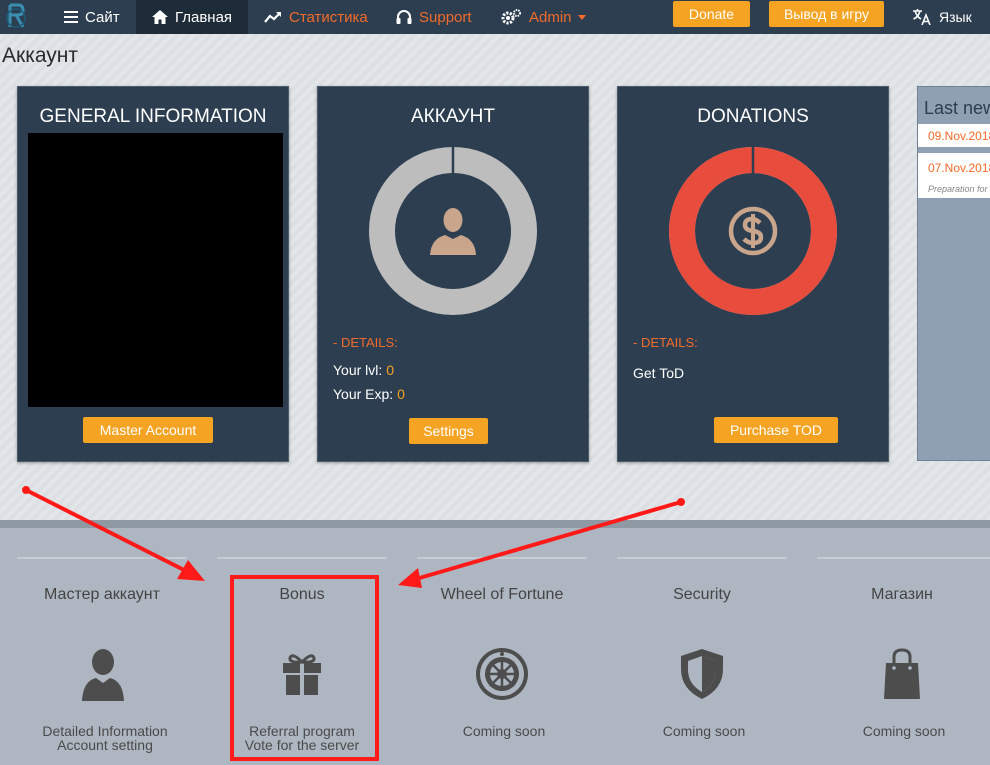  I want to click on avatar-image-placeholder, so click(155, 270).